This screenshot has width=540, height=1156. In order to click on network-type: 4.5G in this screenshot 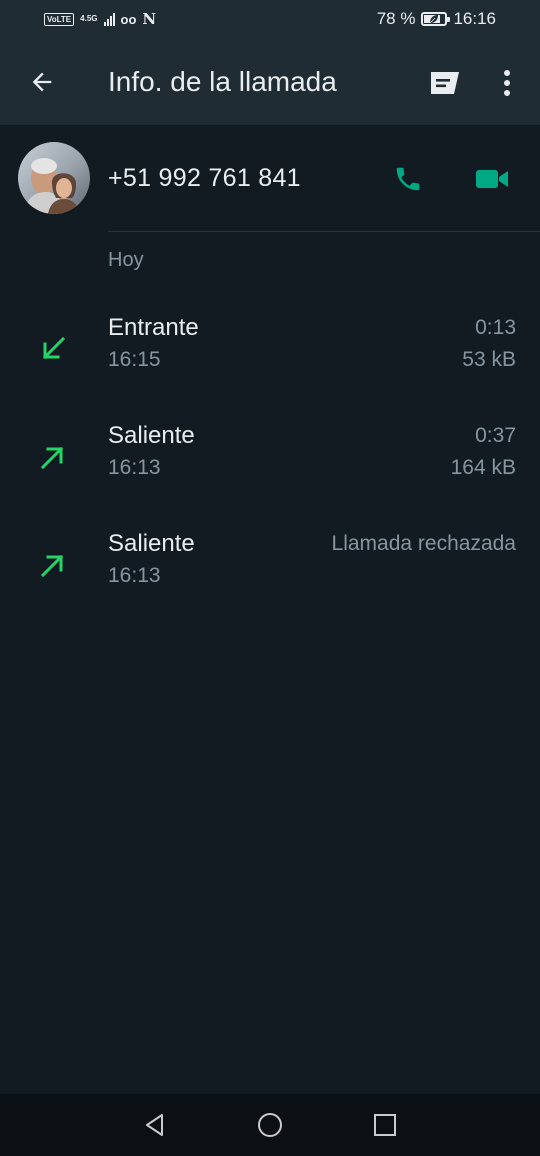, I will do `click(89, 18)`.